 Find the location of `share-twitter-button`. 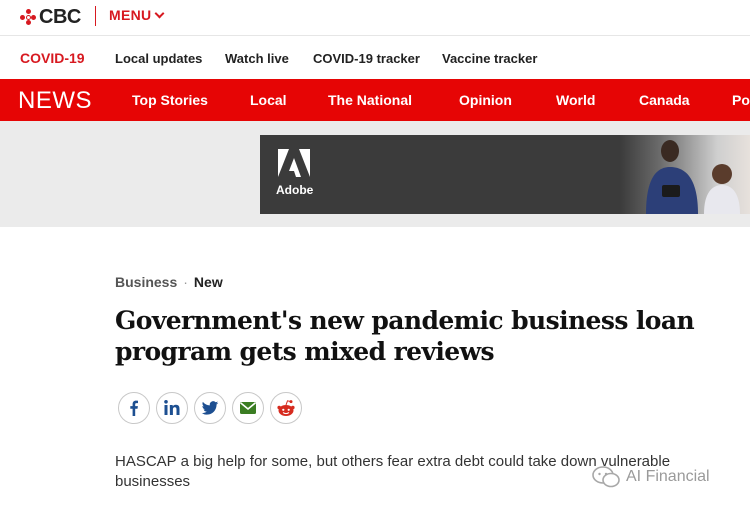

share-twitter-button is located at coordinates (210, 408).